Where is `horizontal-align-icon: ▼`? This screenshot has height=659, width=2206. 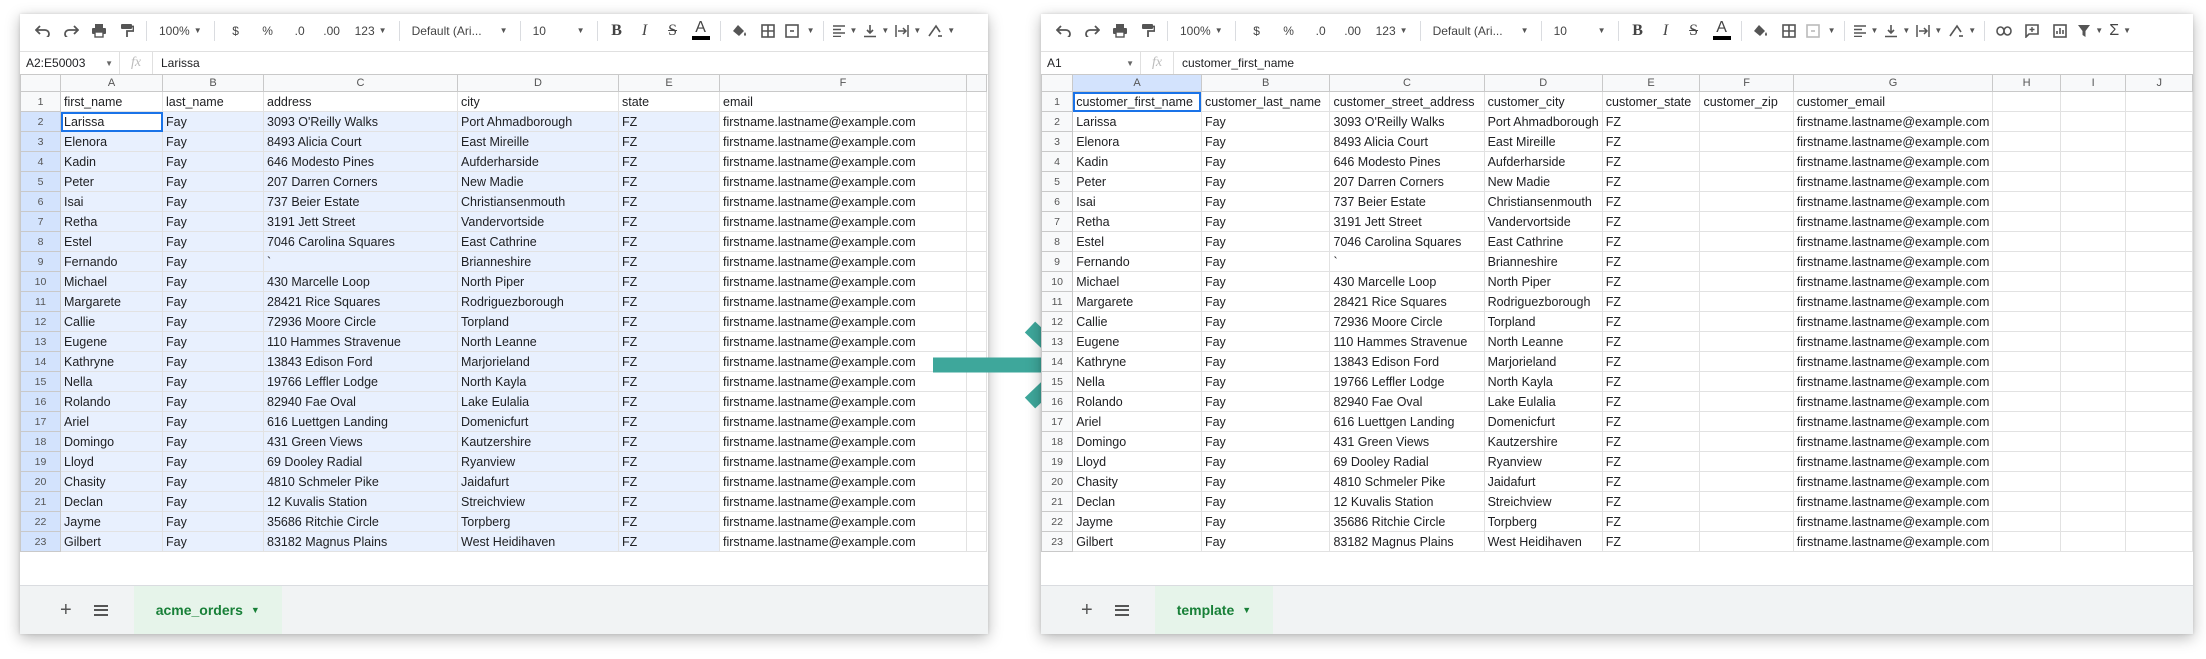
horizontal-align-icon: ▼ is located at coordinates (844, 31).